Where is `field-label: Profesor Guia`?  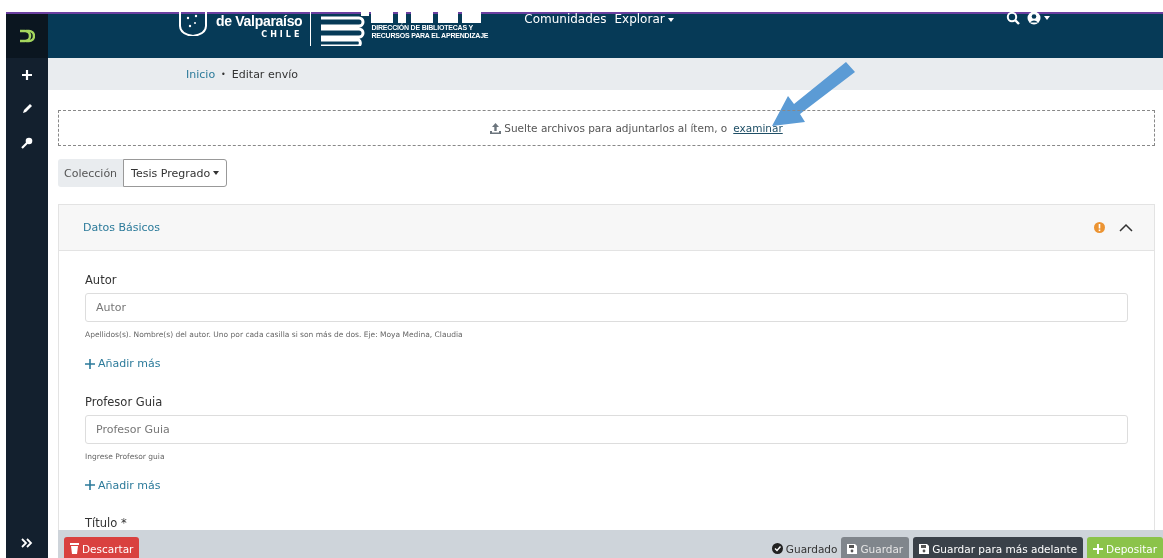 field-label: Profesor Guia is located at coordinates (124, 401).